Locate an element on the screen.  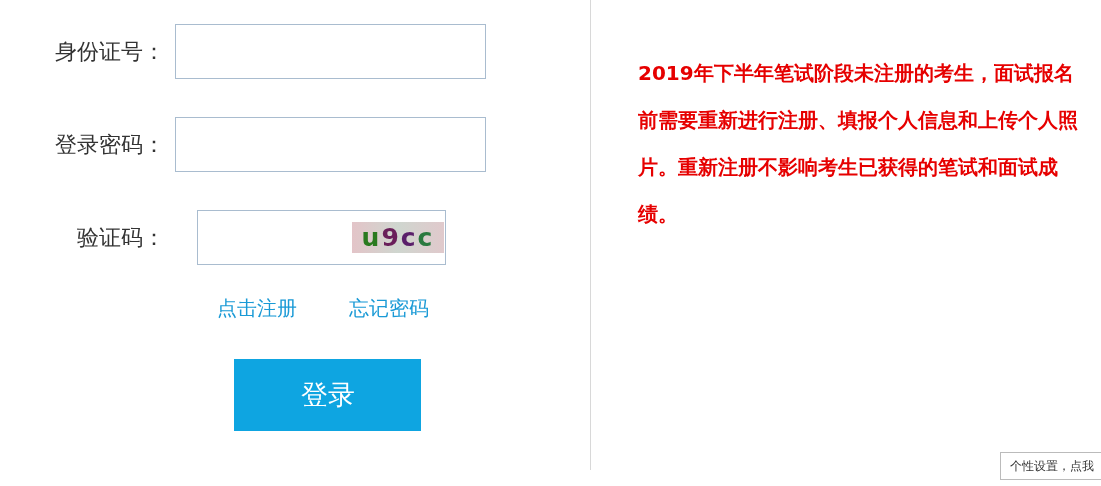
password-field is located at coordinates (330, 144).